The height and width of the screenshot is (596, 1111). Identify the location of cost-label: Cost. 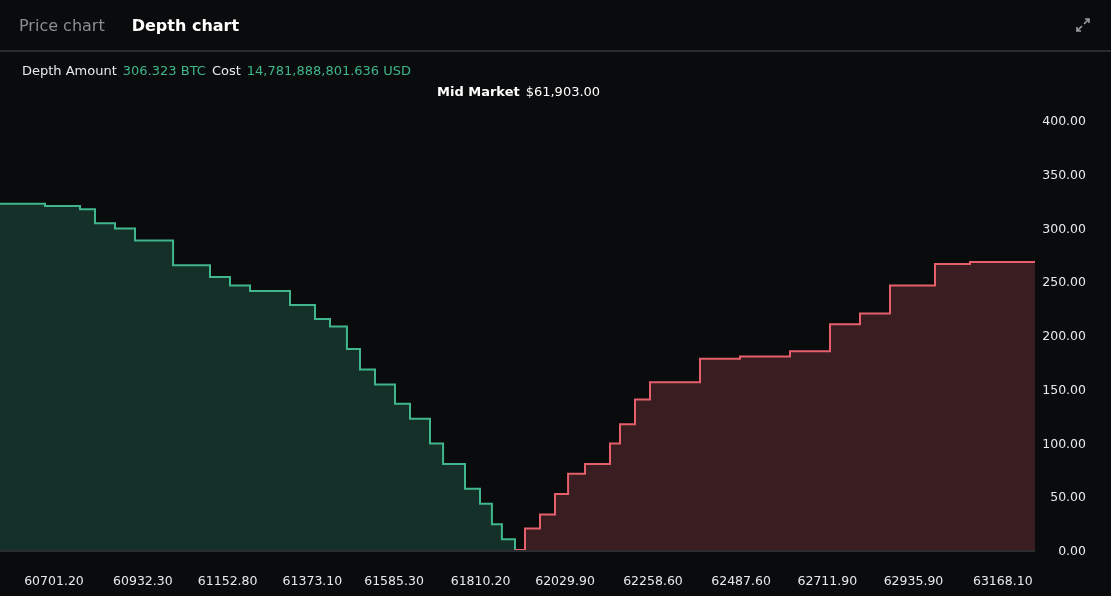
(226, 71).